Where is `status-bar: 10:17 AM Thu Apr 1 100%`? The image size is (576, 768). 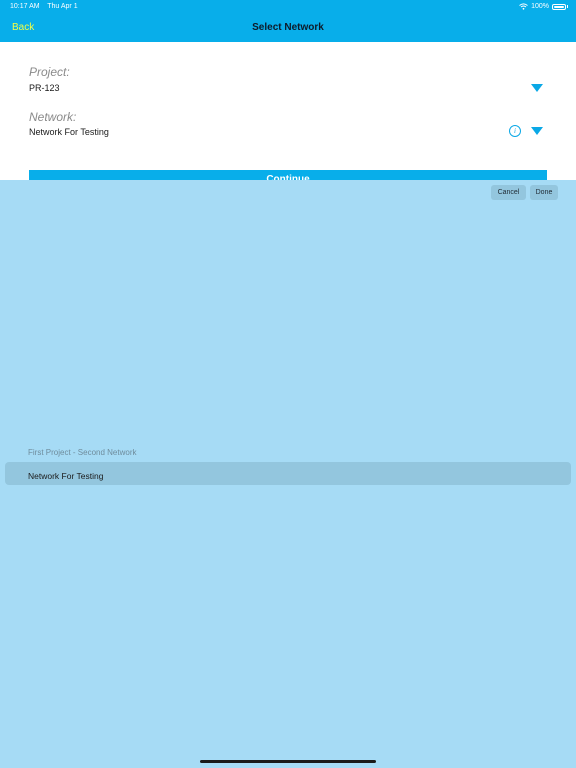 status-bar: 10:17 AM Thu Apr 1 100% is located at coordinates (288, 7).